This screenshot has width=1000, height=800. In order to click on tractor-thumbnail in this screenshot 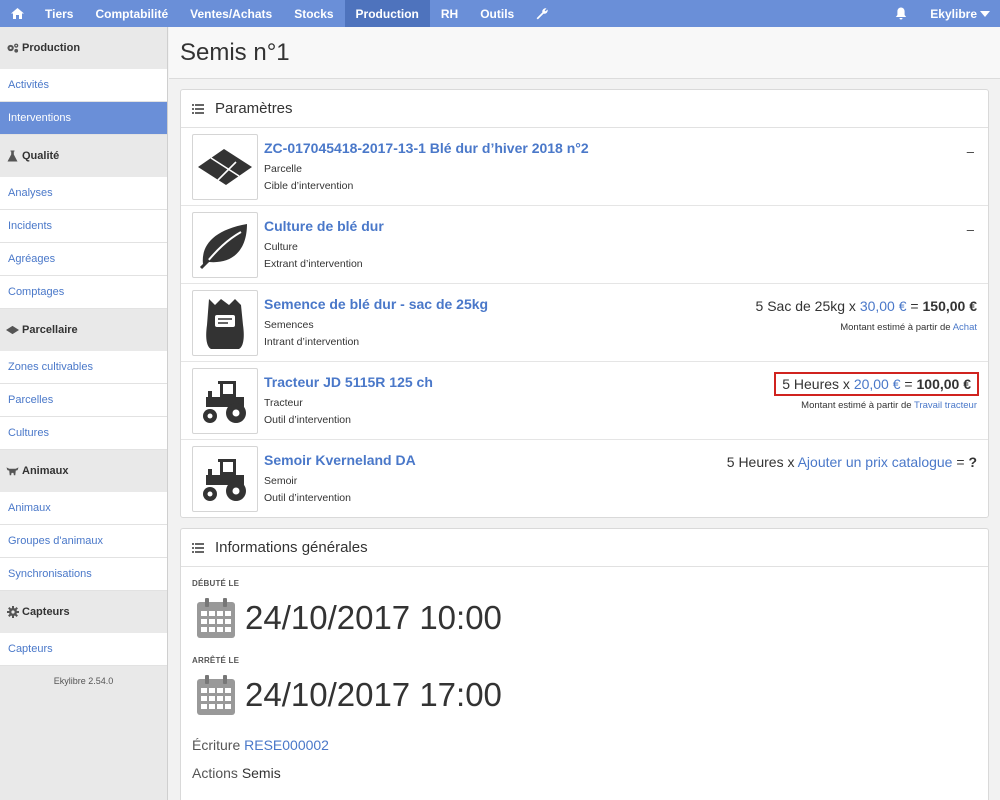, I will do `click(225, 401)`.